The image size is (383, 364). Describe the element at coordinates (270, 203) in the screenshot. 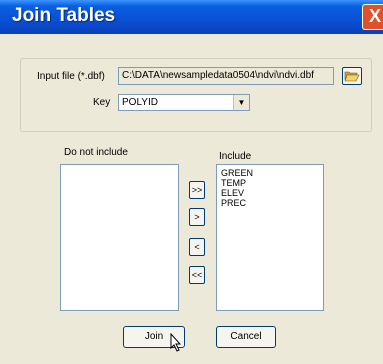

I see `list-item: PREC` at that location.